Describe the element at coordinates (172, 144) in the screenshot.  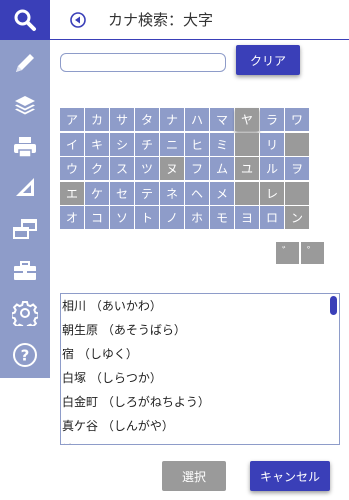
I see `kana-key: ニ` at that location.